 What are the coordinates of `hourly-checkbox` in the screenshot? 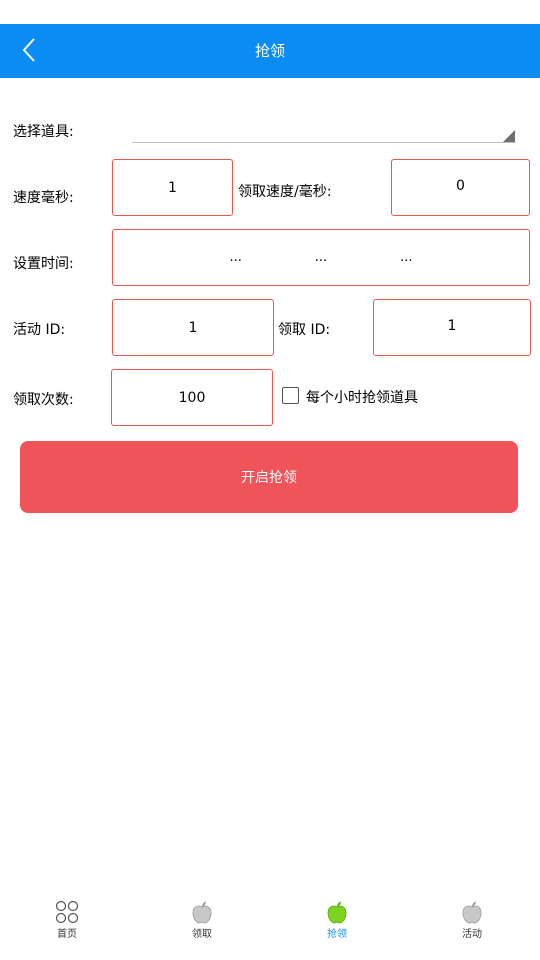 It's located at (290, 395).